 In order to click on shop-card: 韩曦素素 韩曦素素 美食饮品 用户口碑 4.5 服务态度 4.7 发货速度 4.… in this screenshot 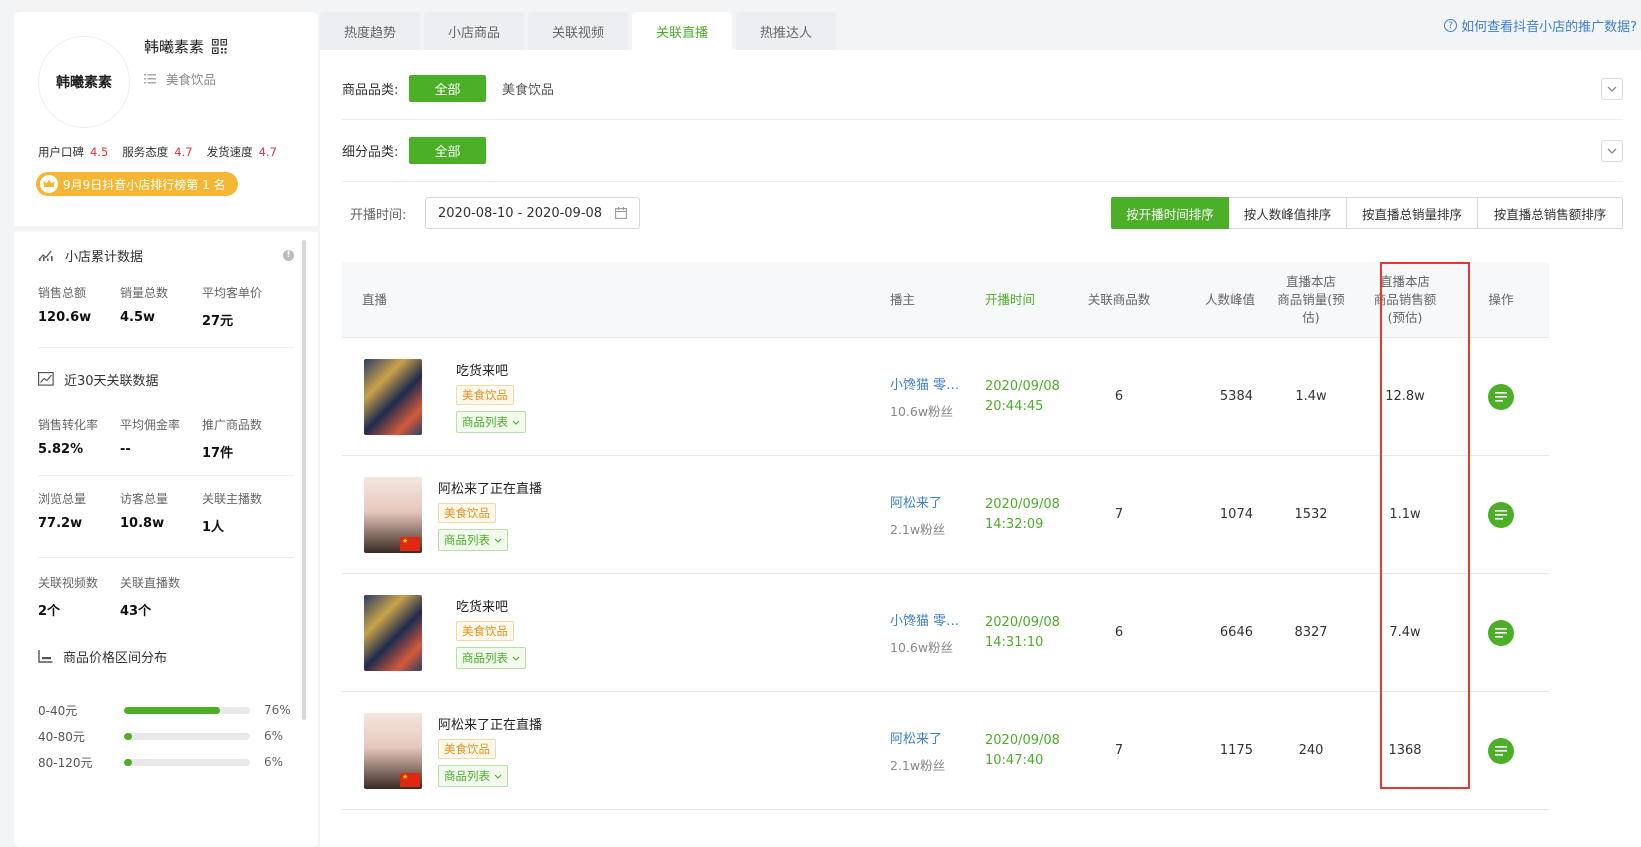, I will do `click(166, 119)`.